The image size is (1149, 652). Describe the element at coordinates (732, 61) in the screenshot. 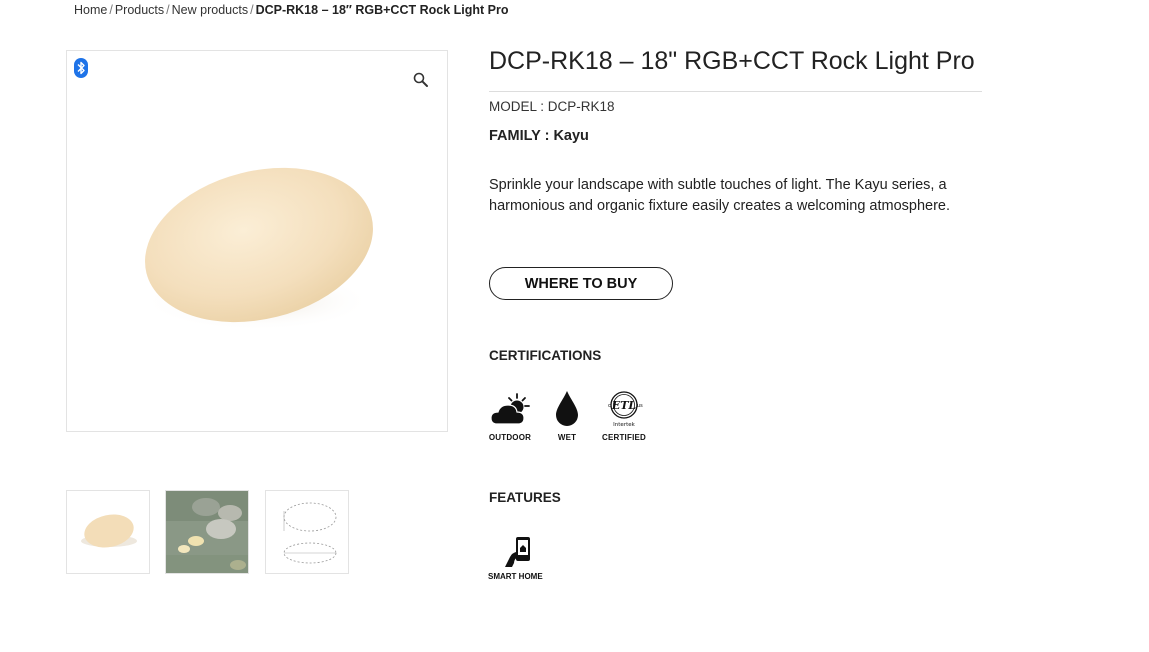

I see `product-title: DCP-RK18 – 18" RGB+CCT Rock Light Pro` at that location.